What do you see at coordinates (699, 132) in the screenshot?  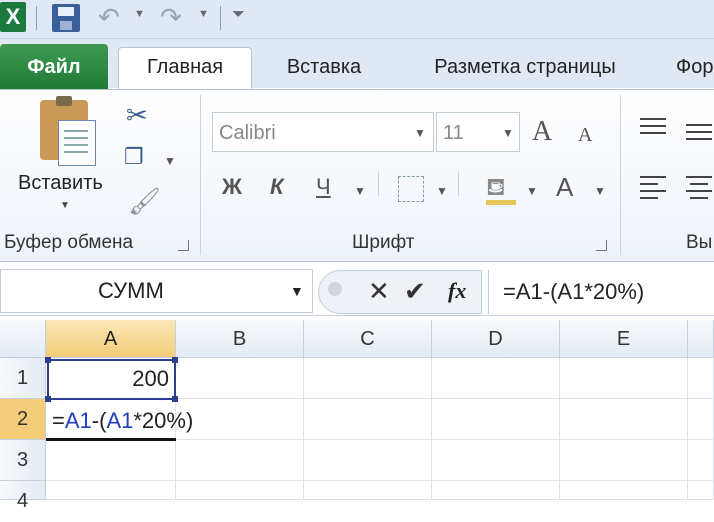 I see `align-middle-icon` at bounding box center [699, 132].